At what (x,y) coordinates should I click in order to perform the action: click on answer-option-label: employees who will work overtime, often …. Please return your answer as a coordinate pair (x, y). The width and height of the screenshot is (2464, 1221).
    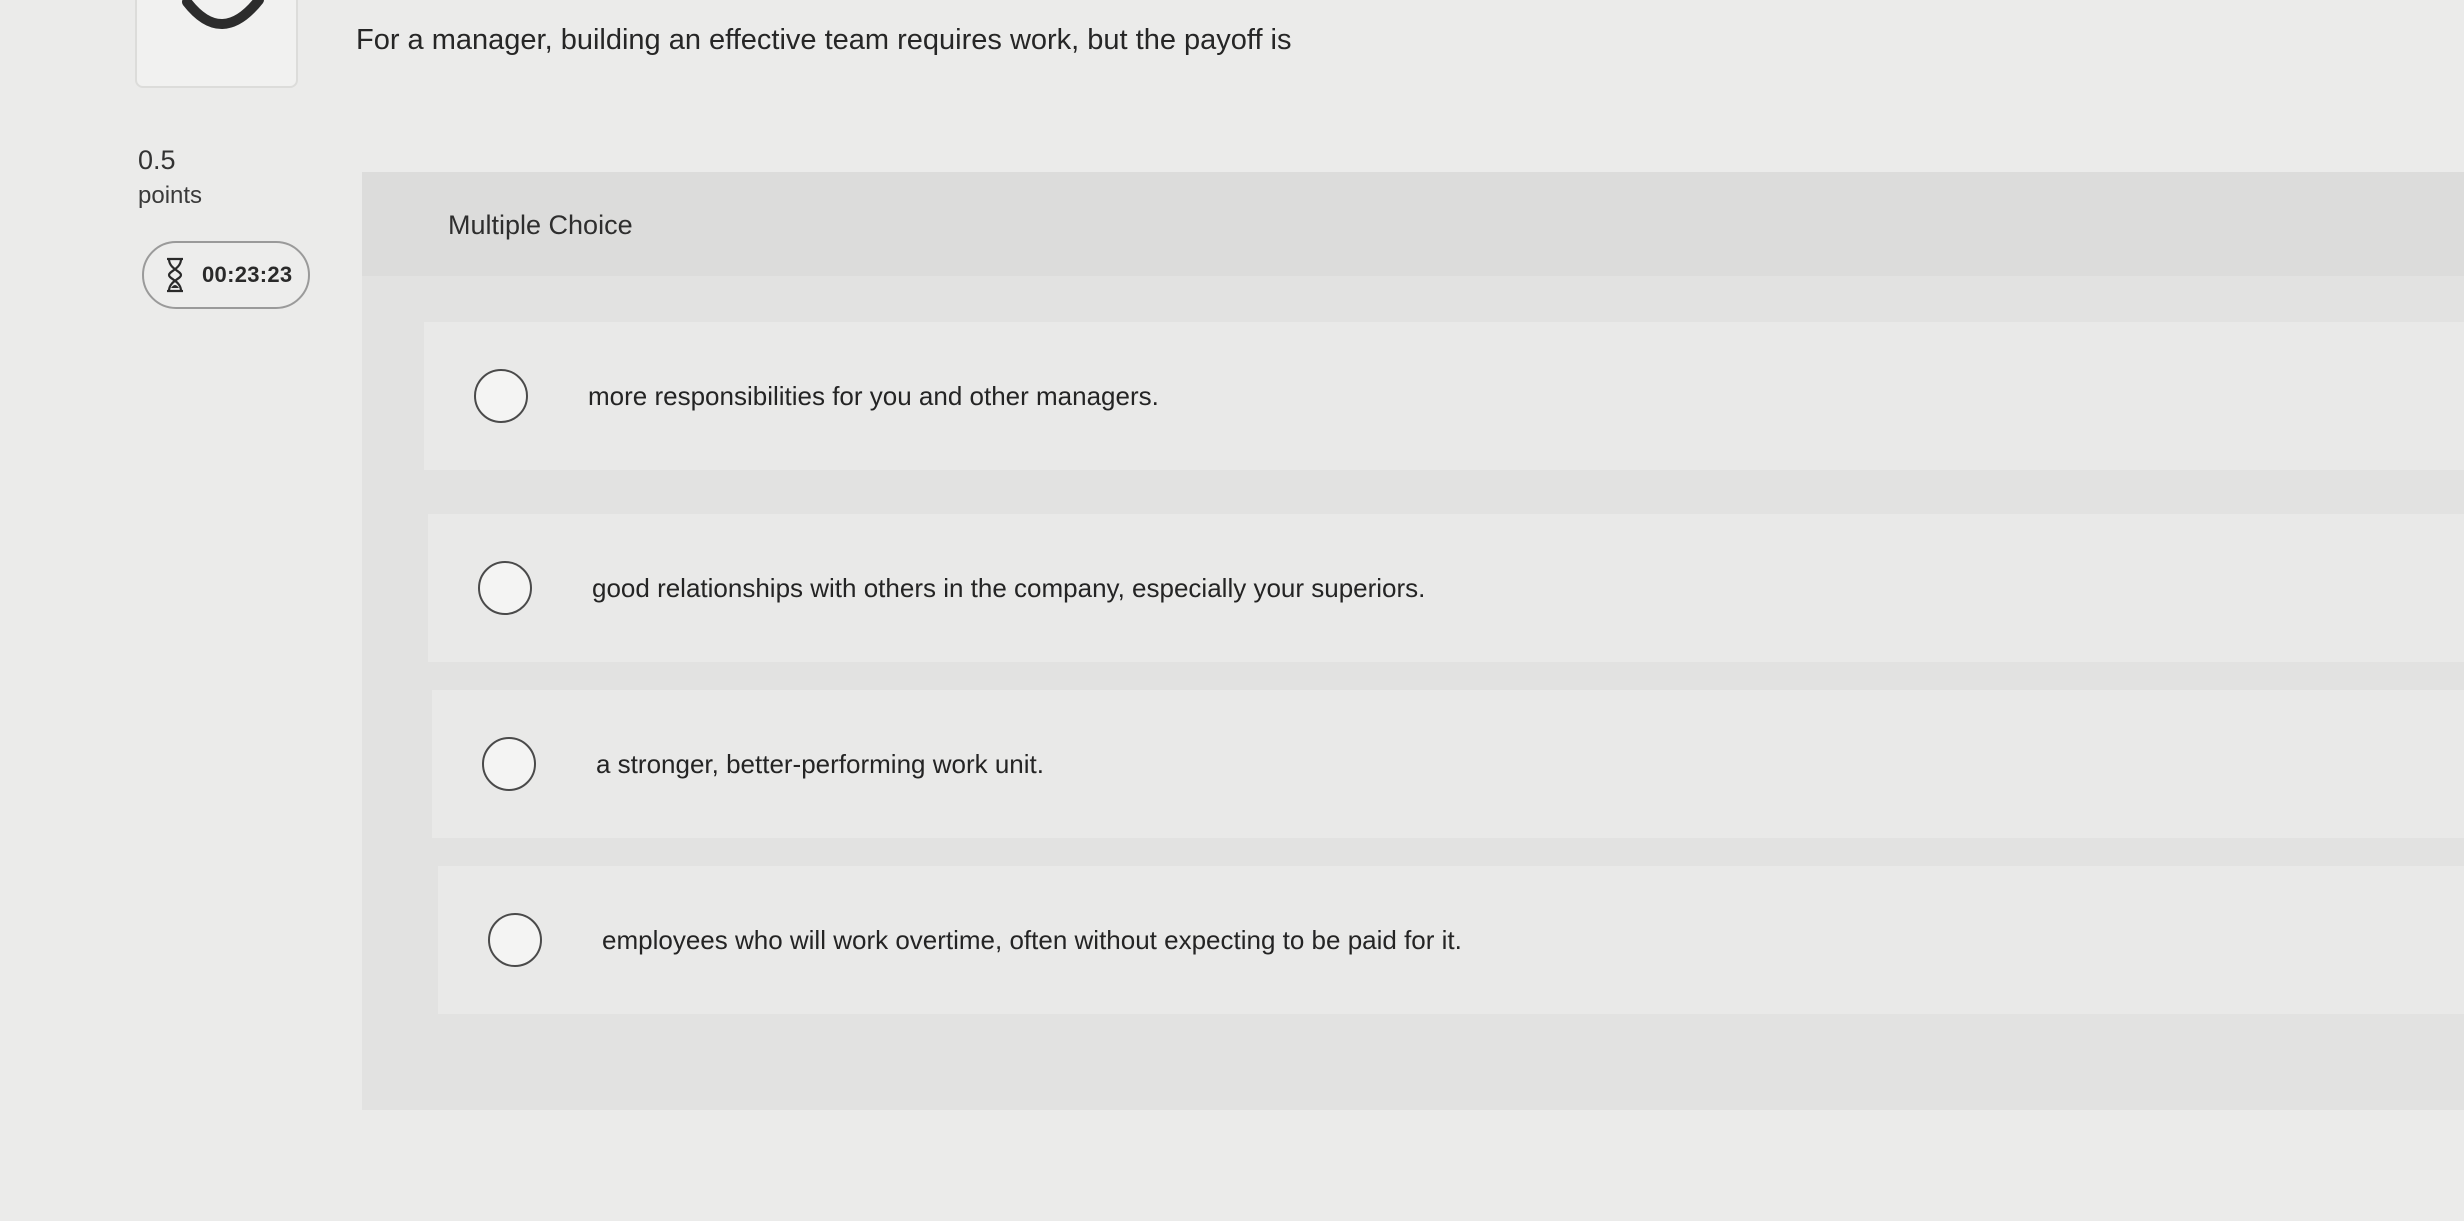
    Looking at the image, I should click on (1032, 939).